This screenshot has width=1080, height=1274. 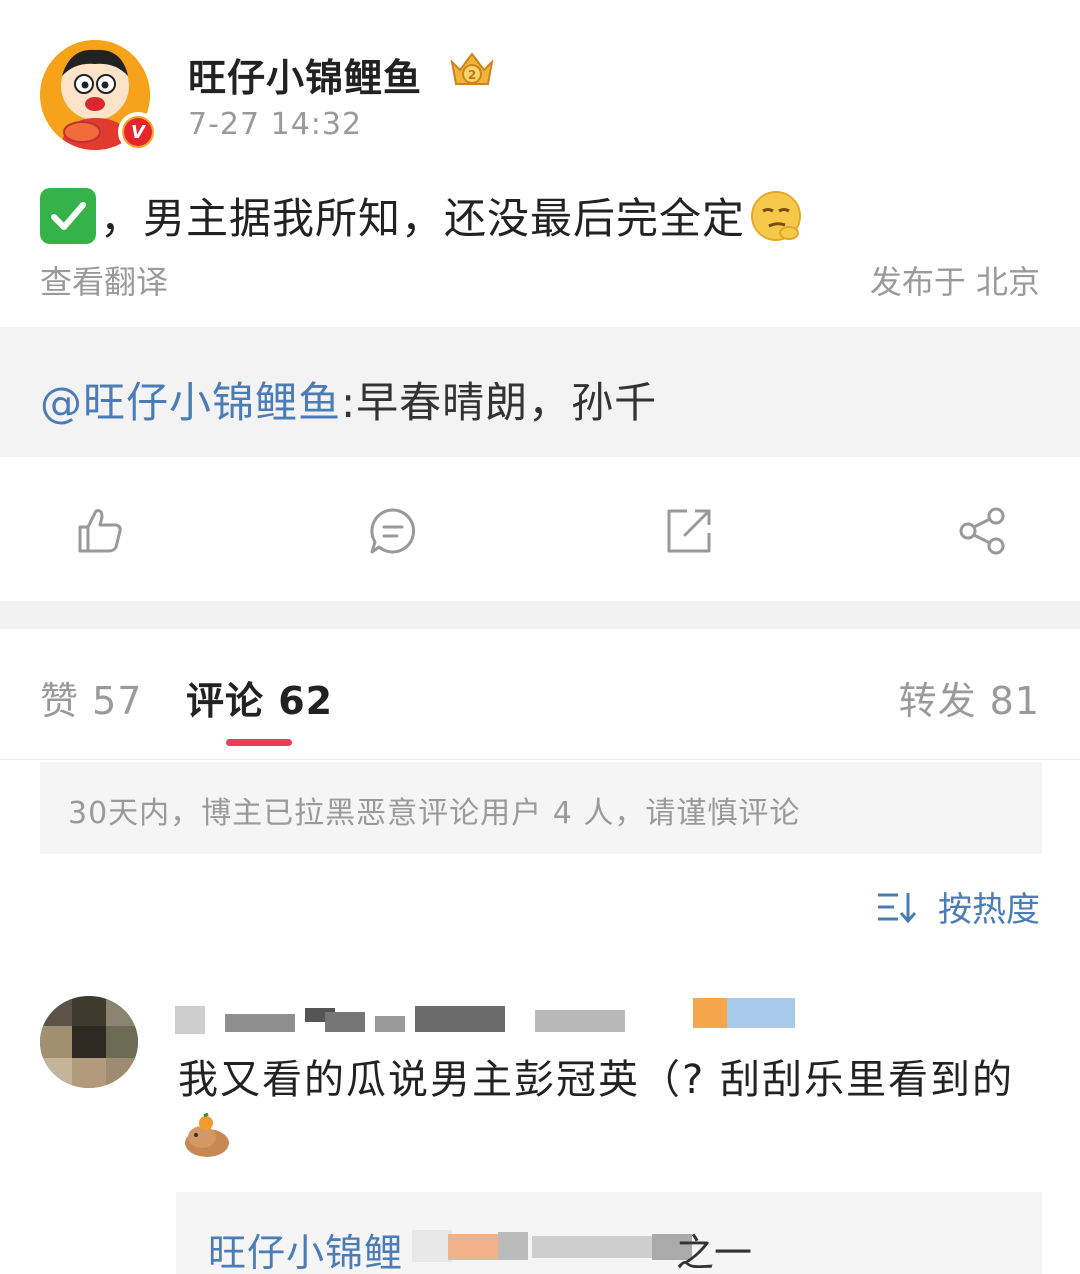 What do you see at coordinates (776, 215) in the screenshot?
I see `thinking-emoji-icon` at bounding box center [776, 215].